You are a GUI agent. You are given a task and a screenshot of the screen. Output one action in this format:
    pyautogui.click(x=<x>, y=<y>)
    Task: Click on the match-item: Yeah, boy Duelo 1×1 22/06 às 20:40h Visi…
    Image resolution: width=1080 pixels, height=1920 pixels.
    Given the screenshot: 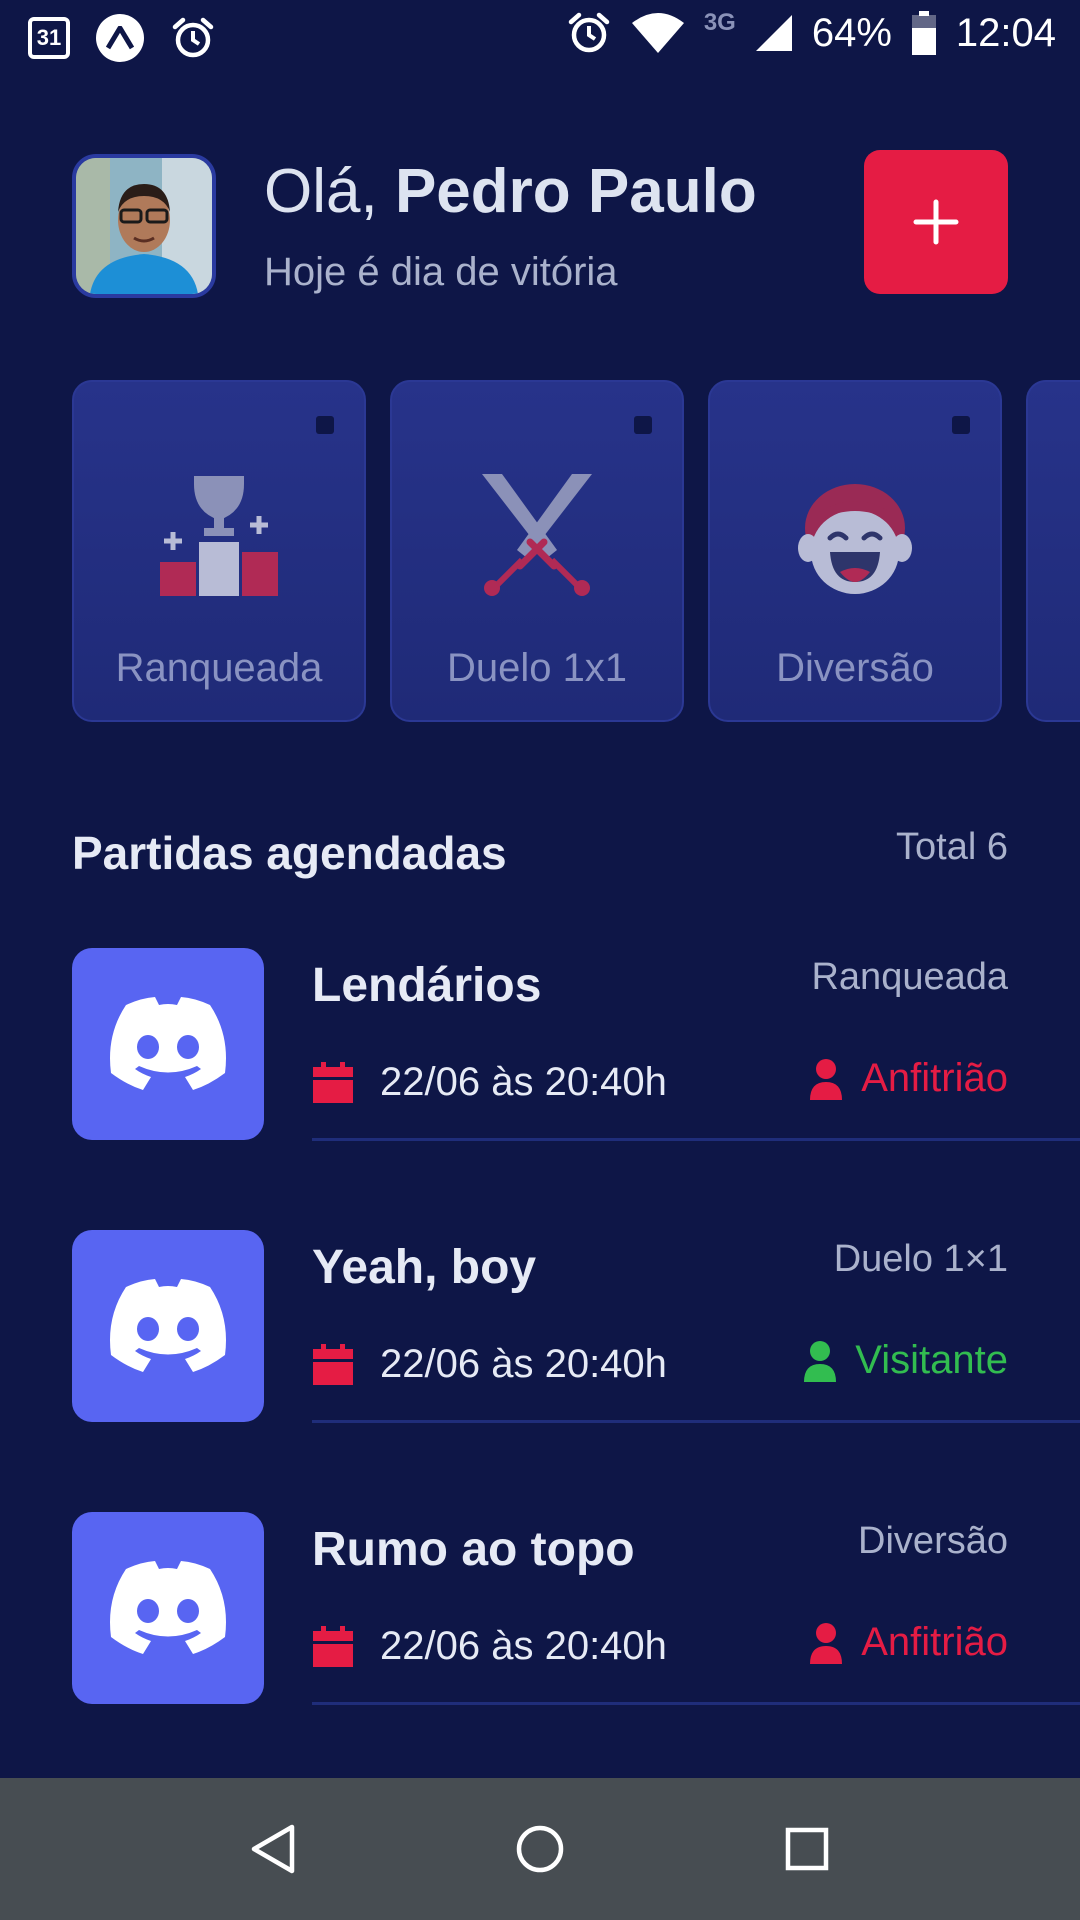 What is the action you would take?
    pyautogui.click(x=540, y=1328)
    